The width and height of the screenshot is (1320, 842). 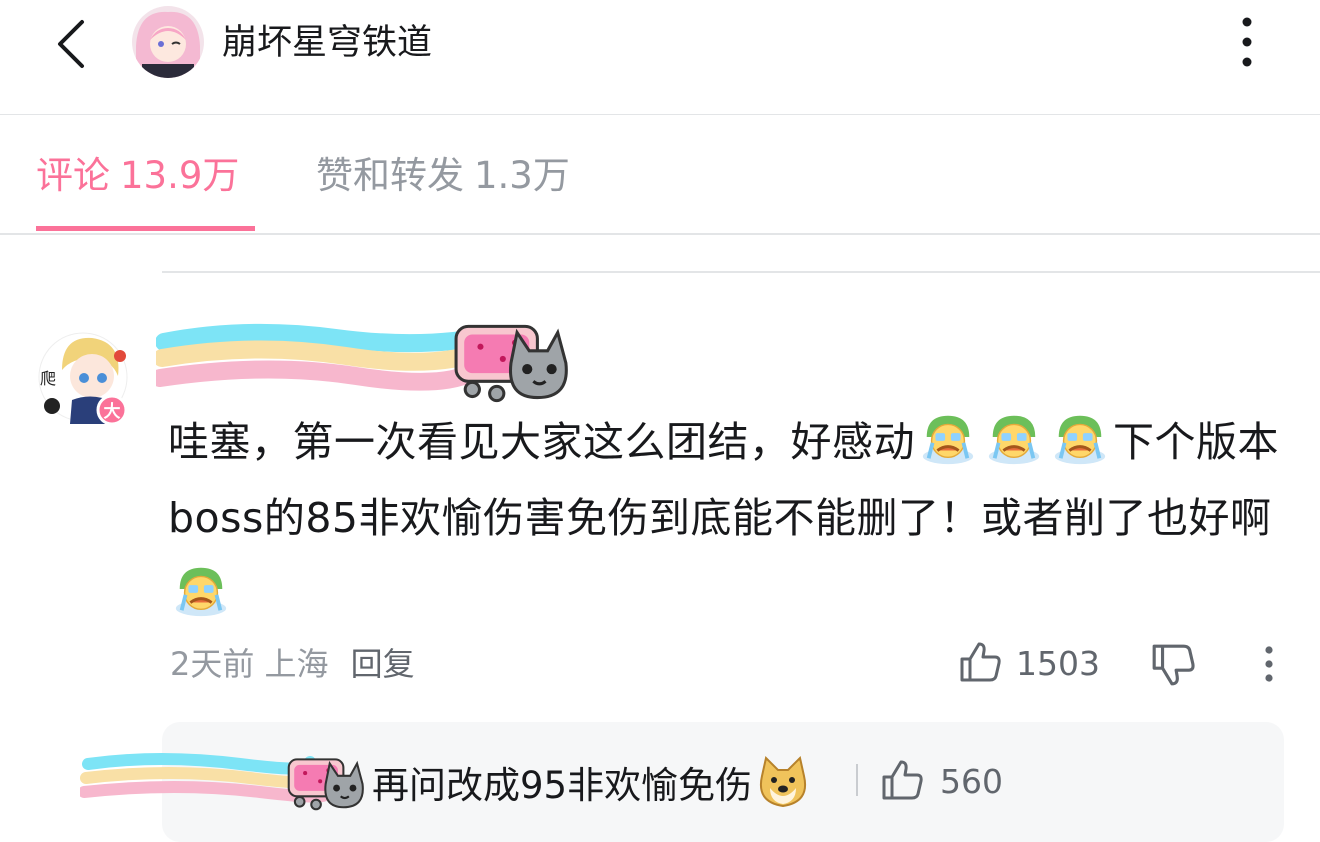 What do you see at coordinates (1247, 42) in the screenshot?
I see `more-vertical-icon` at bounding box center [1247, 42].